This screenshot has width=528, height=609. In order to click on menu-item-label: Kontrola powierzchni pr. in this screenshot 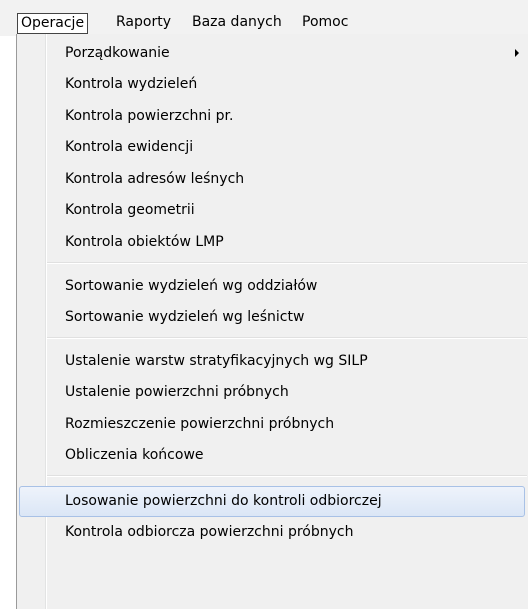, I will do `click(149, 116)`.